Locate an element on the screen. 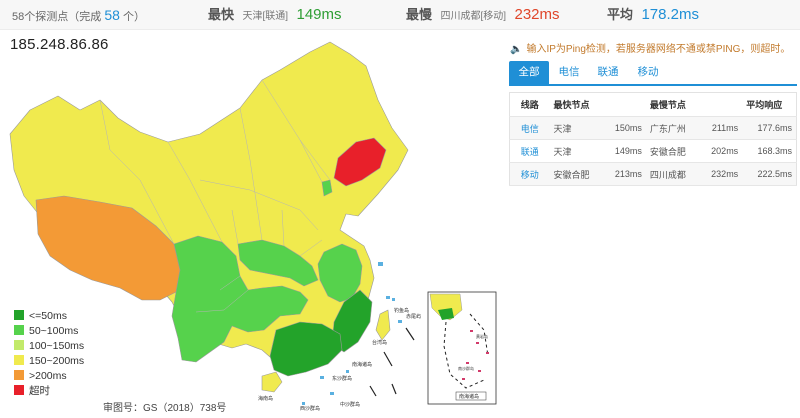  map-approval-number: 审图号：GS（2018）738号 is located at coordinates (165, 408).